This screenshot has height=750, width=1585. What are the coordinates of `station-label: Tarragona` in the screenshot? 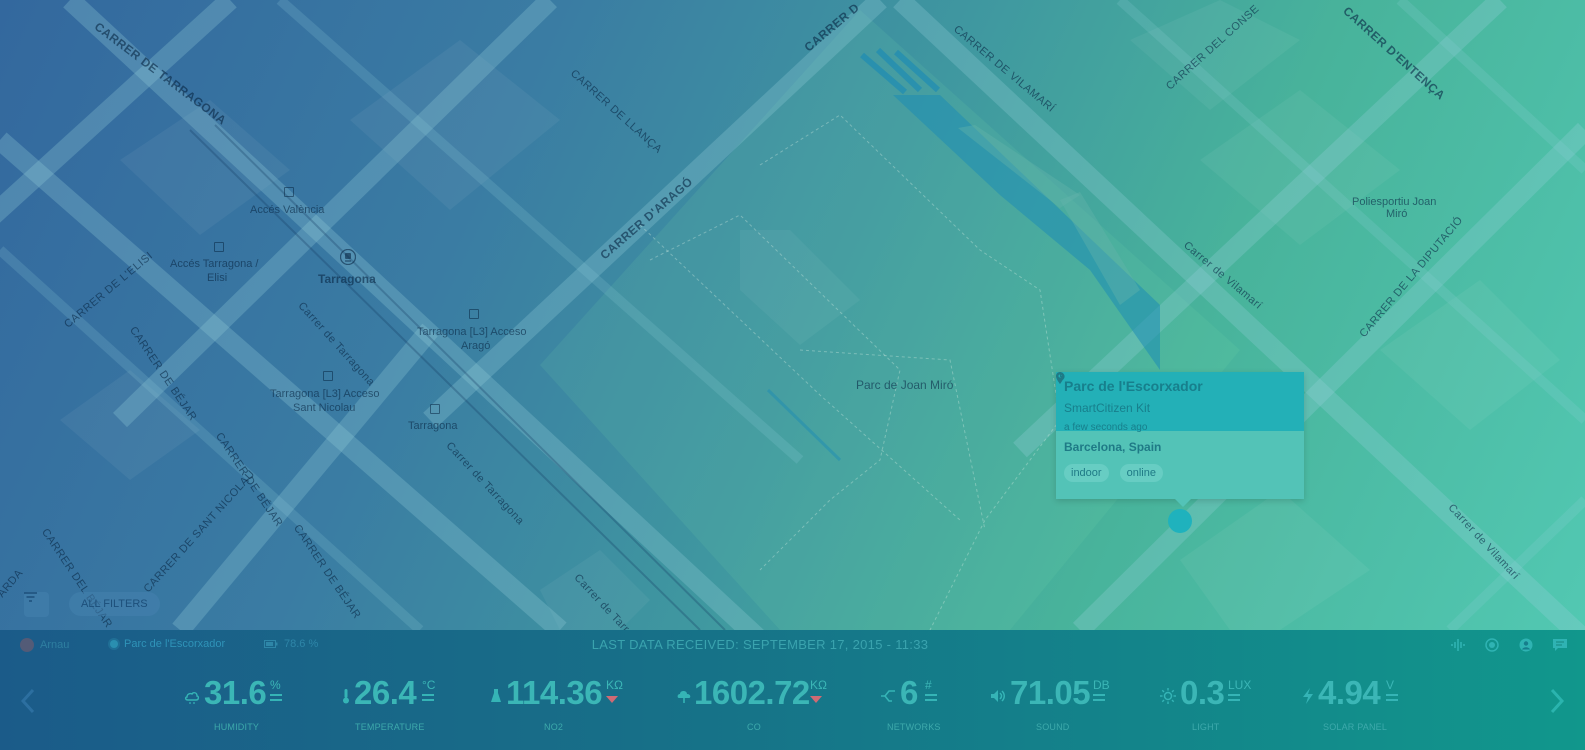 It's located at (347, 279).